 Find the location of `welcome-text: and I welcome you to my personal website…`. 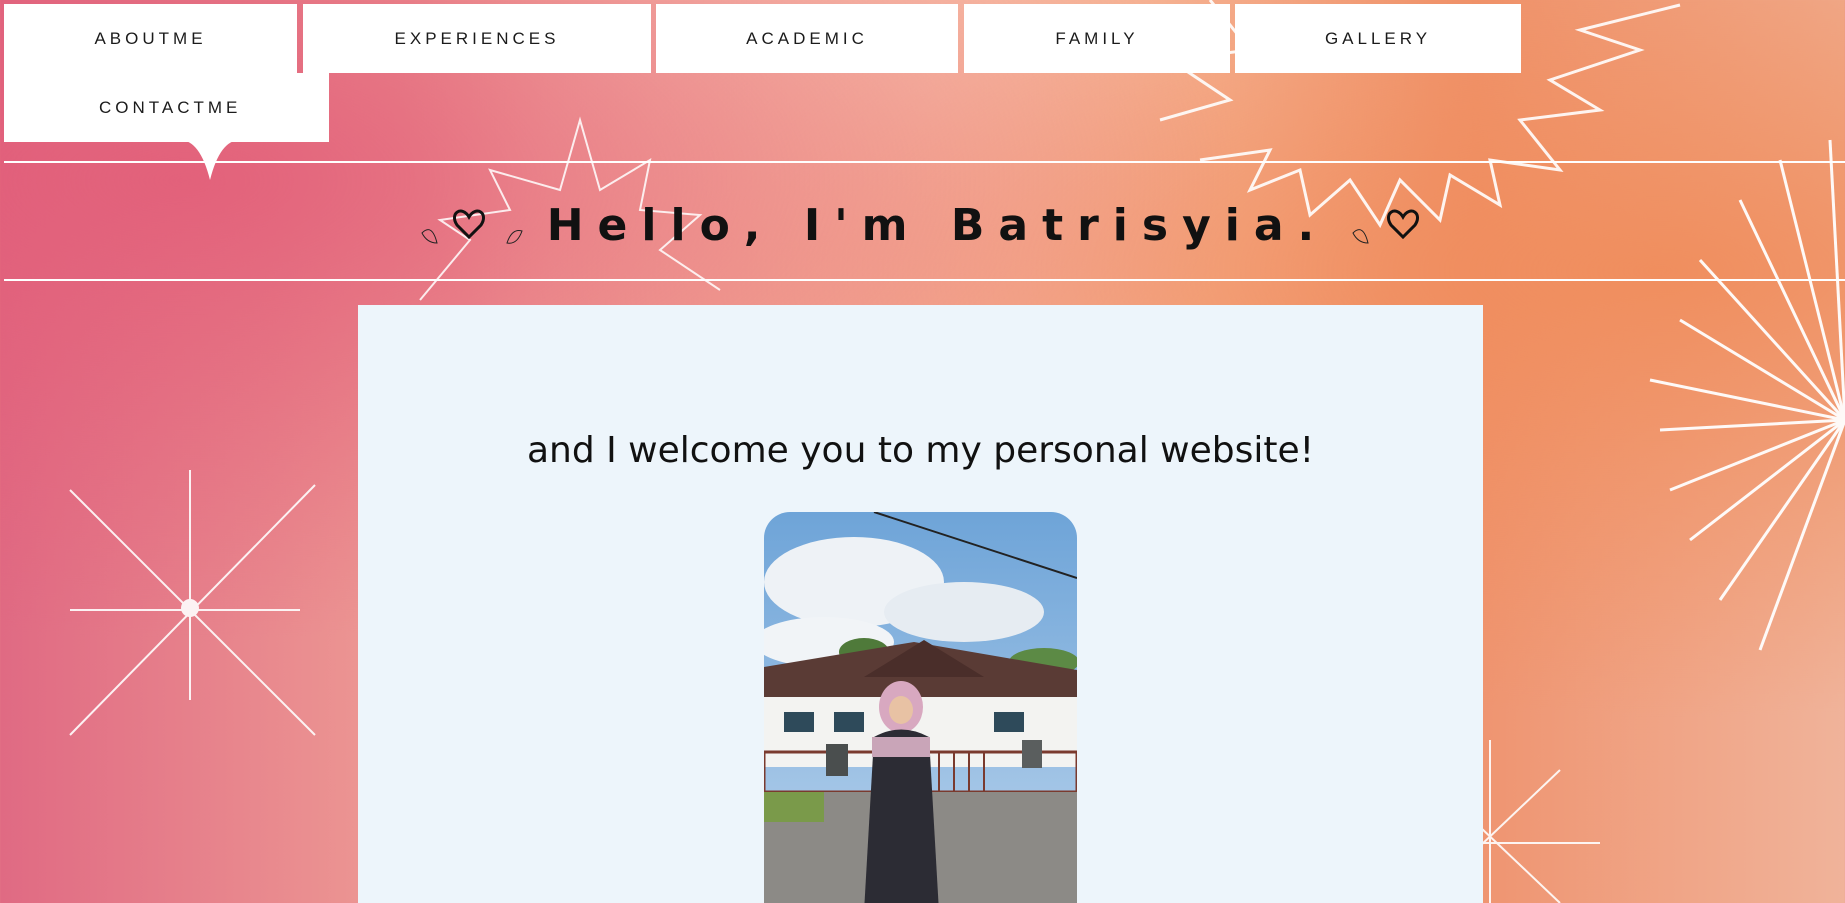

welcome-text: and I welcome you to my personal website… is located at coordinates (920, 450).